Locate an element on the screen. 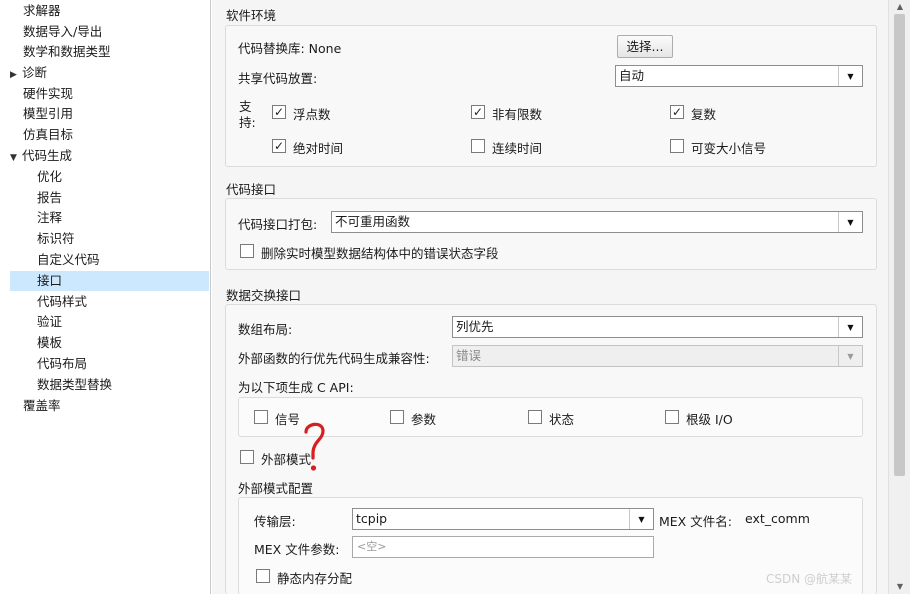 This screenshot has height=594, width=910. tree-item-identifiers: 标识符 is located at coordinates (56, 239).